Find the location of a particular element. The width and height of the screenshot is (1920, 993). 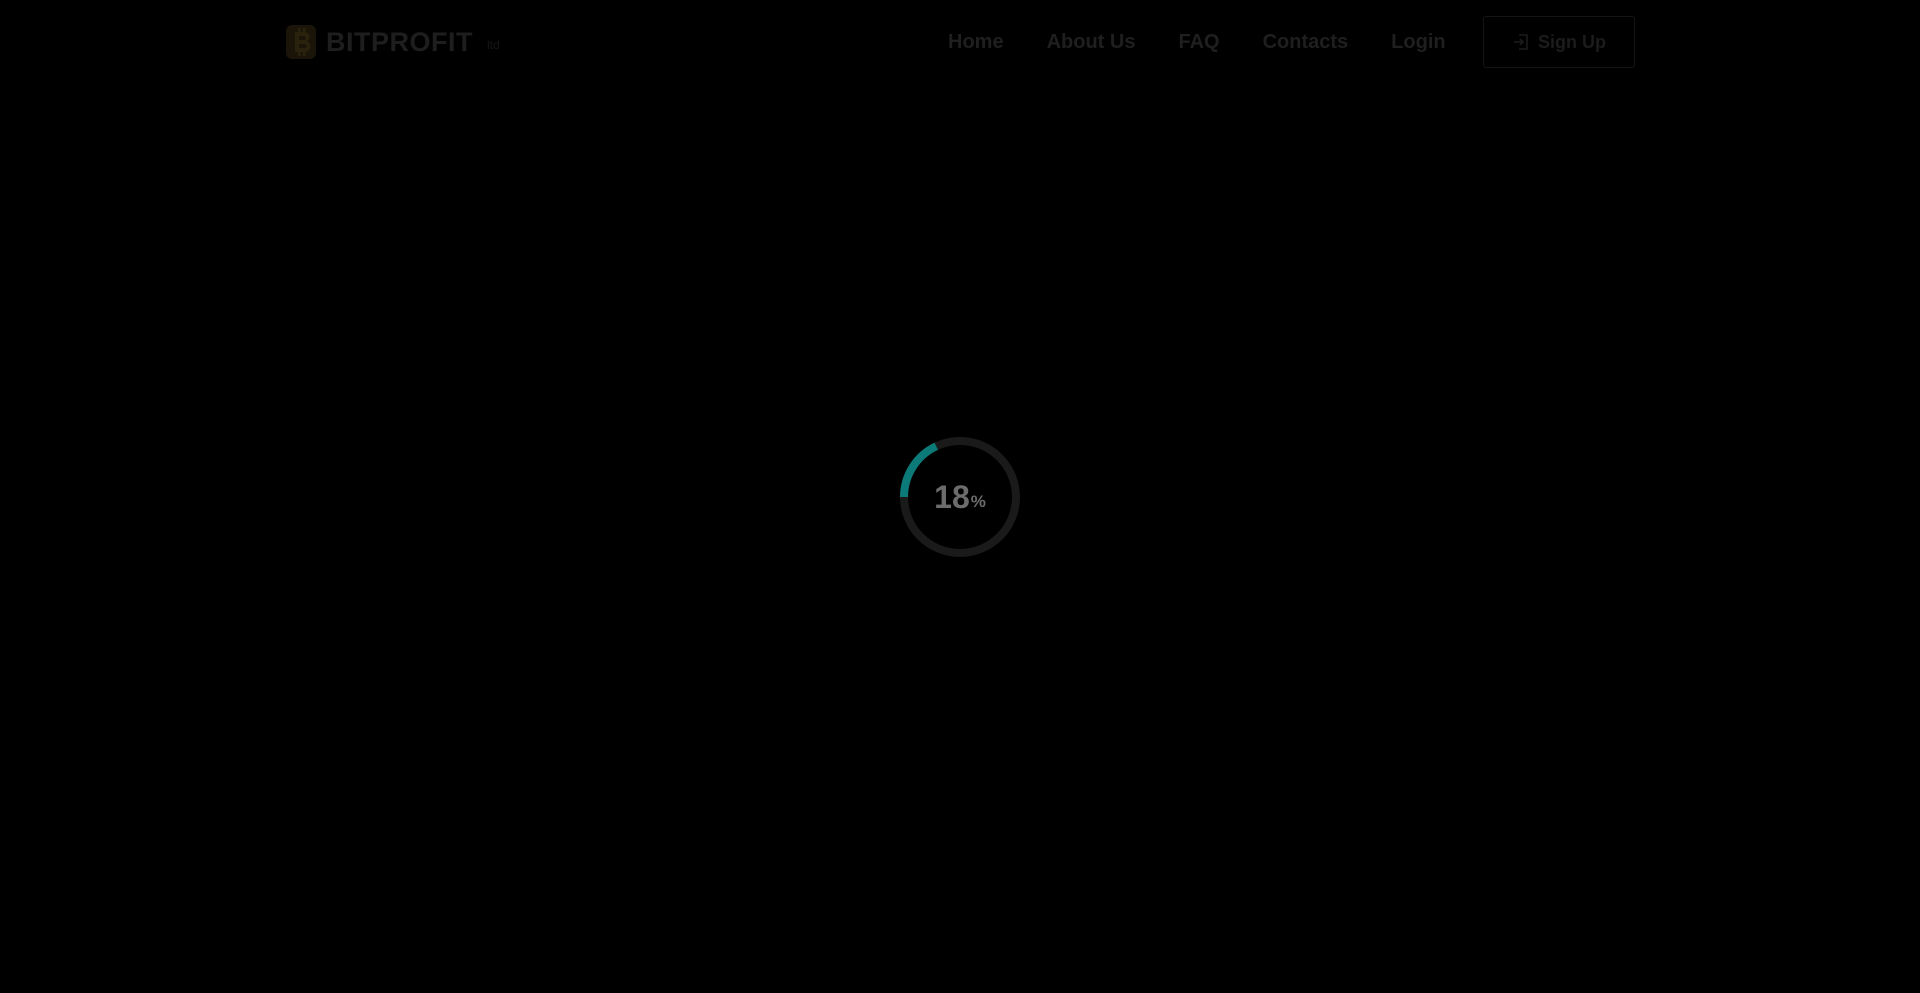

sign-up-label: Sign Up is located at coordinates (1572, 41).